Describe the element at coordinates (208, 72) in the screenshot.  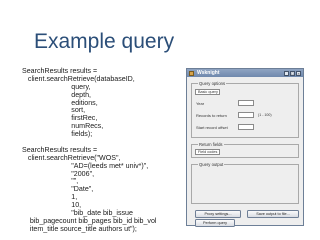
I see `window-title: Wsknight` at that location.